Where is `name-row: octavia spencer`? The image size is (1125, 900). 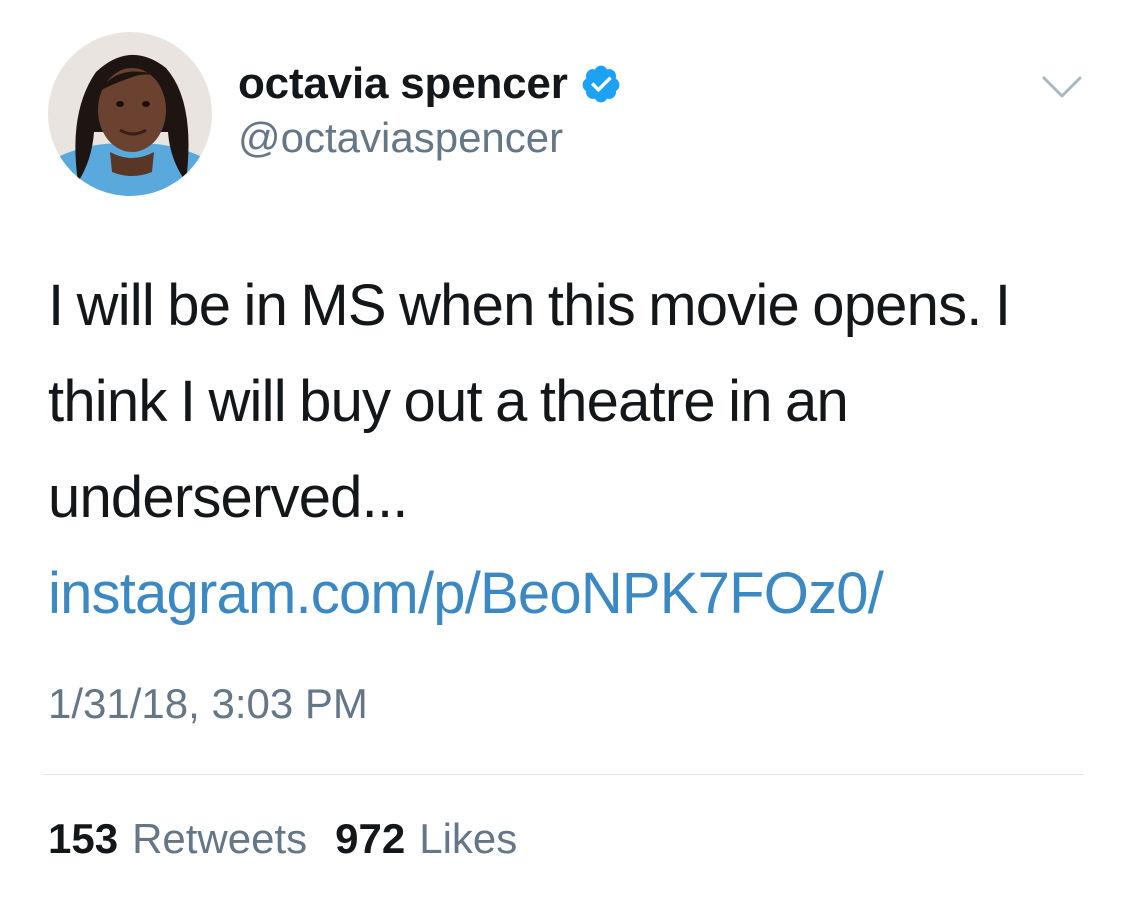 name-row: octavia spencer is located at coordinates (430, 84).